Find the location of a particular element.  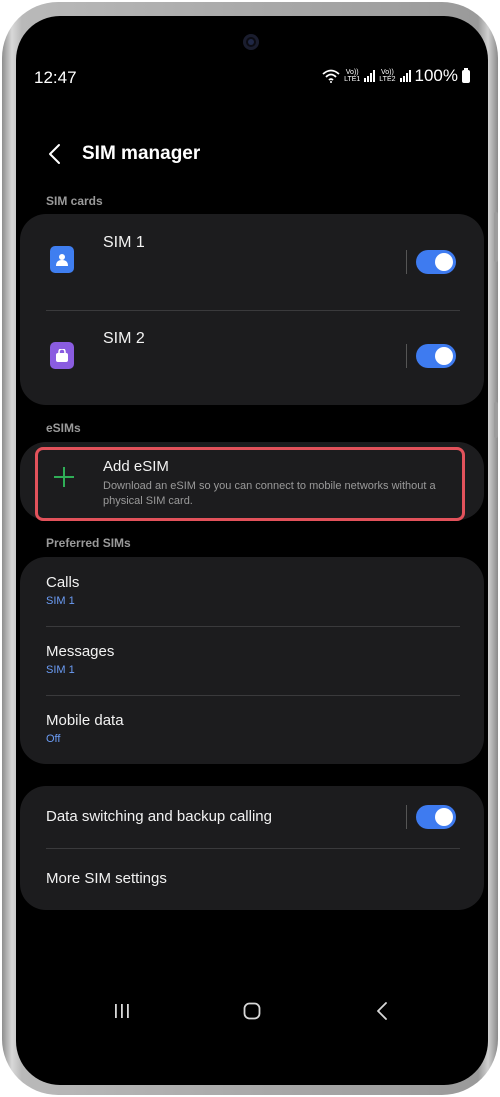

more-sim-settings-row: More SIM settings is located at coordinates (252, 879).